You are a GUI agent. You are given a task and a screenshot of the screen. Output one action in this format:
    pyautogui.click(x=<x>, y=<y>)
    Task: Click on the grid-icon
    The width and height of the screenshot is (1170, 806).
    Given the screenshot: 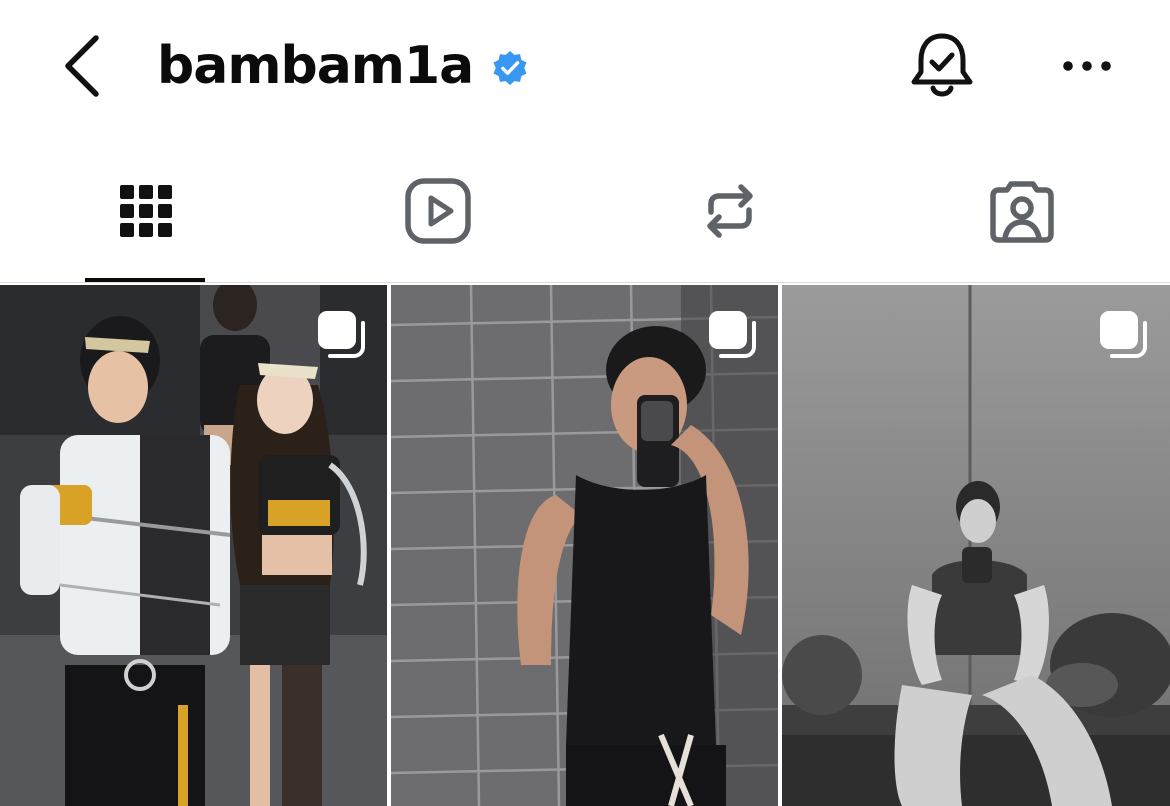 What is the action you would take?
    pyautogui.click(x=146, y=211)
    